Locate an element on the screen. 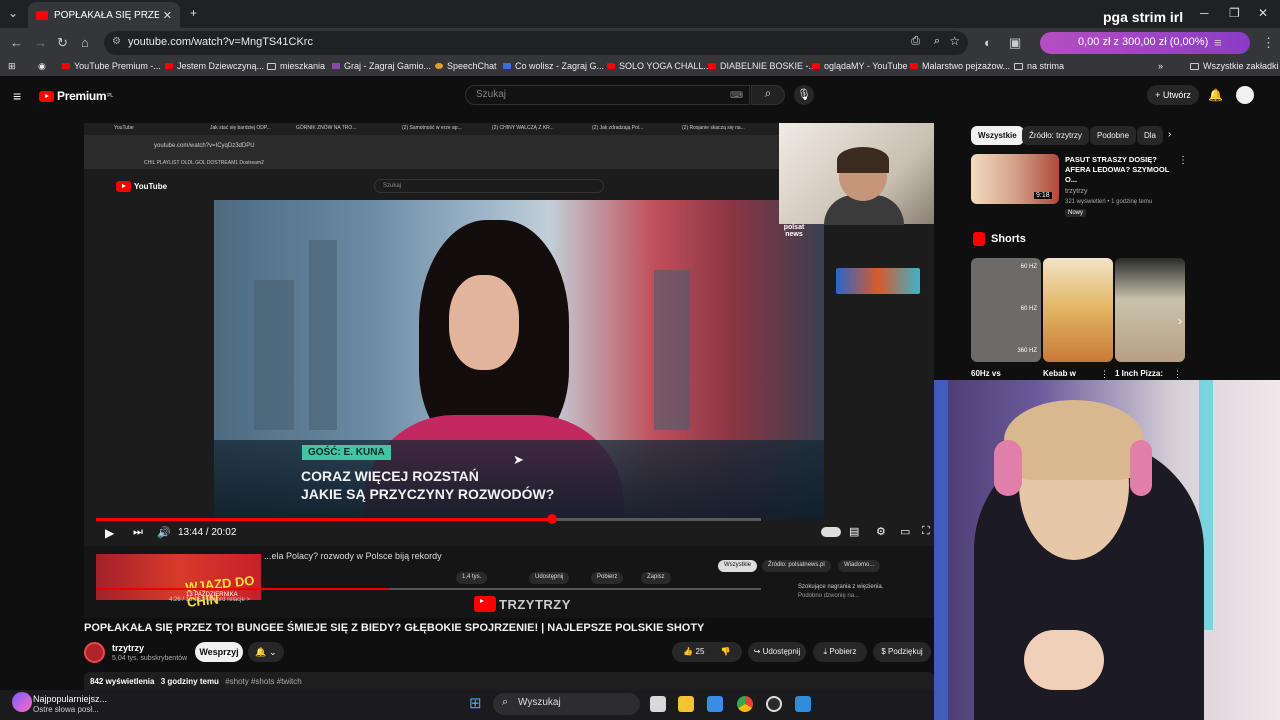 The image size is (1280, 720). bookmark-8: oglądaMY - YouTube is located at coordinates (860, 66).